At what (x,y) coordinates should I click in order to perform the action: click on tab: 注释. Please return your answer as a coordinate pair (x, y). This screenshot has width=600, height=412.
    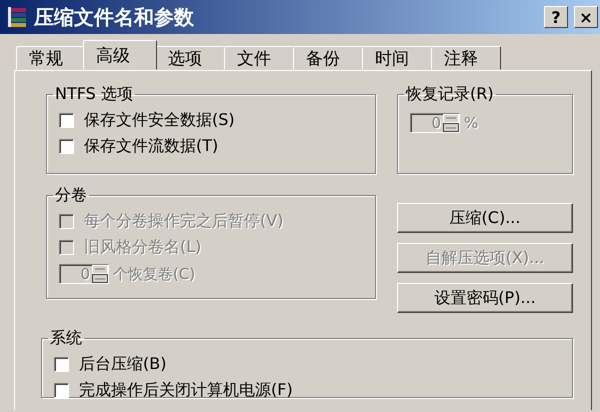
    Looking at the image, I should click on (466, 58).